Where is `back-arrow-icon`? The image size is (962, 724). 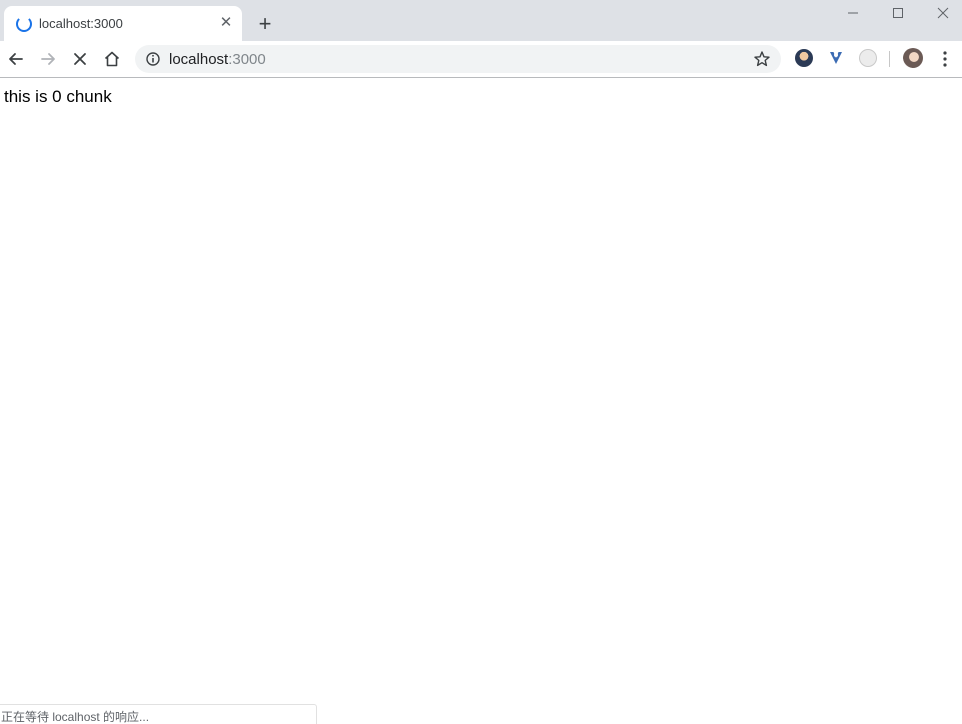 back-arrow-icon is located at coordinates (16, 59).